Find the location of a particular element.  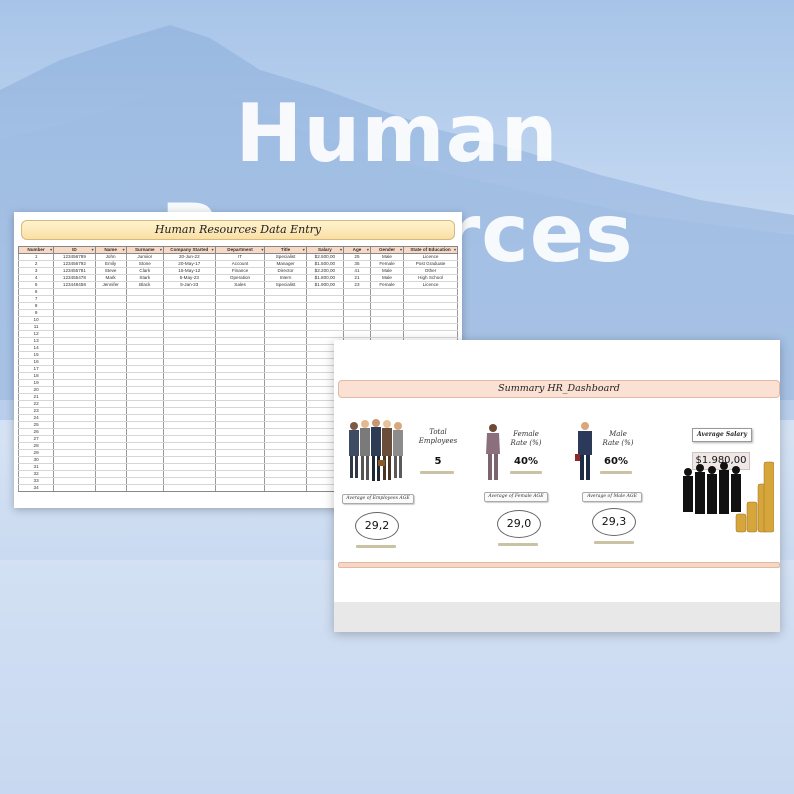

table-cell: Jumiior is located at coordinates (144, 257).